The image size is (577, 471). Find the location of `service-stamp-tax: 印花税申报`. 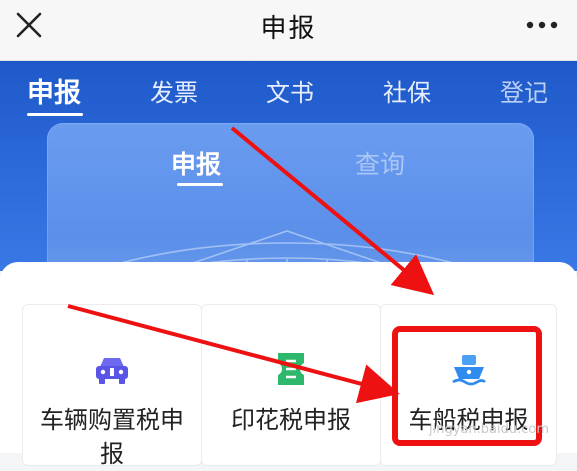

service-stamp-tax: 印花税申报 is located at coordinates (291, 385).